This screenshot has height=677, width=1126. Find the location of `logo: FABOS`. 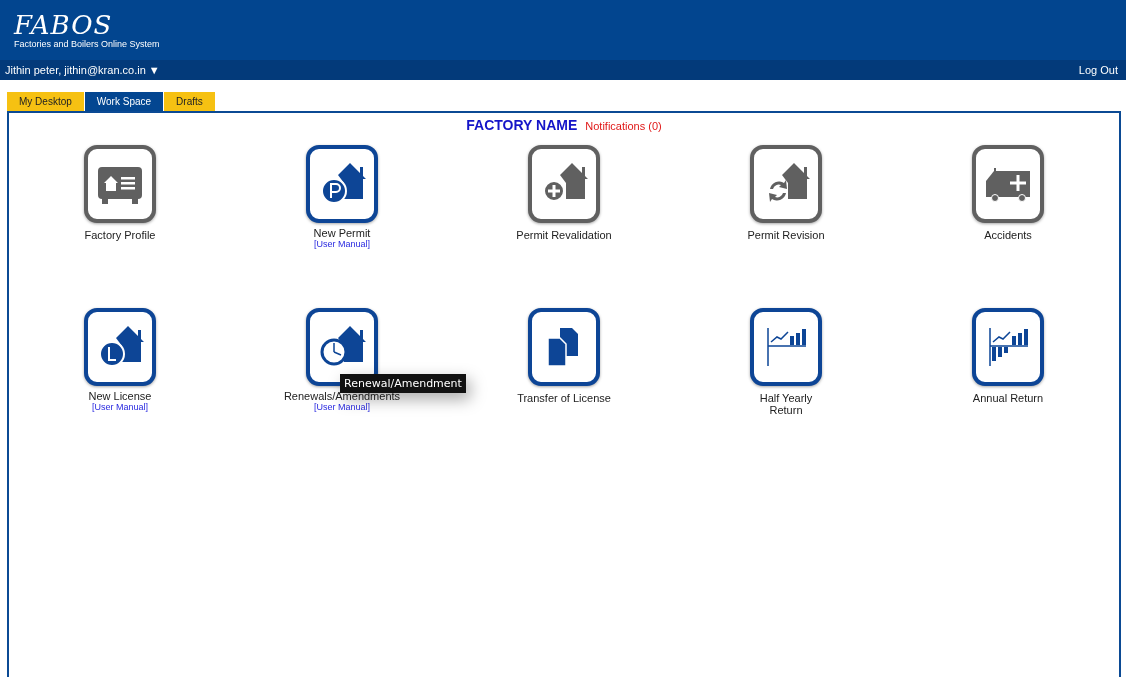

logo: FABOS is located at coordinates (64, 24).